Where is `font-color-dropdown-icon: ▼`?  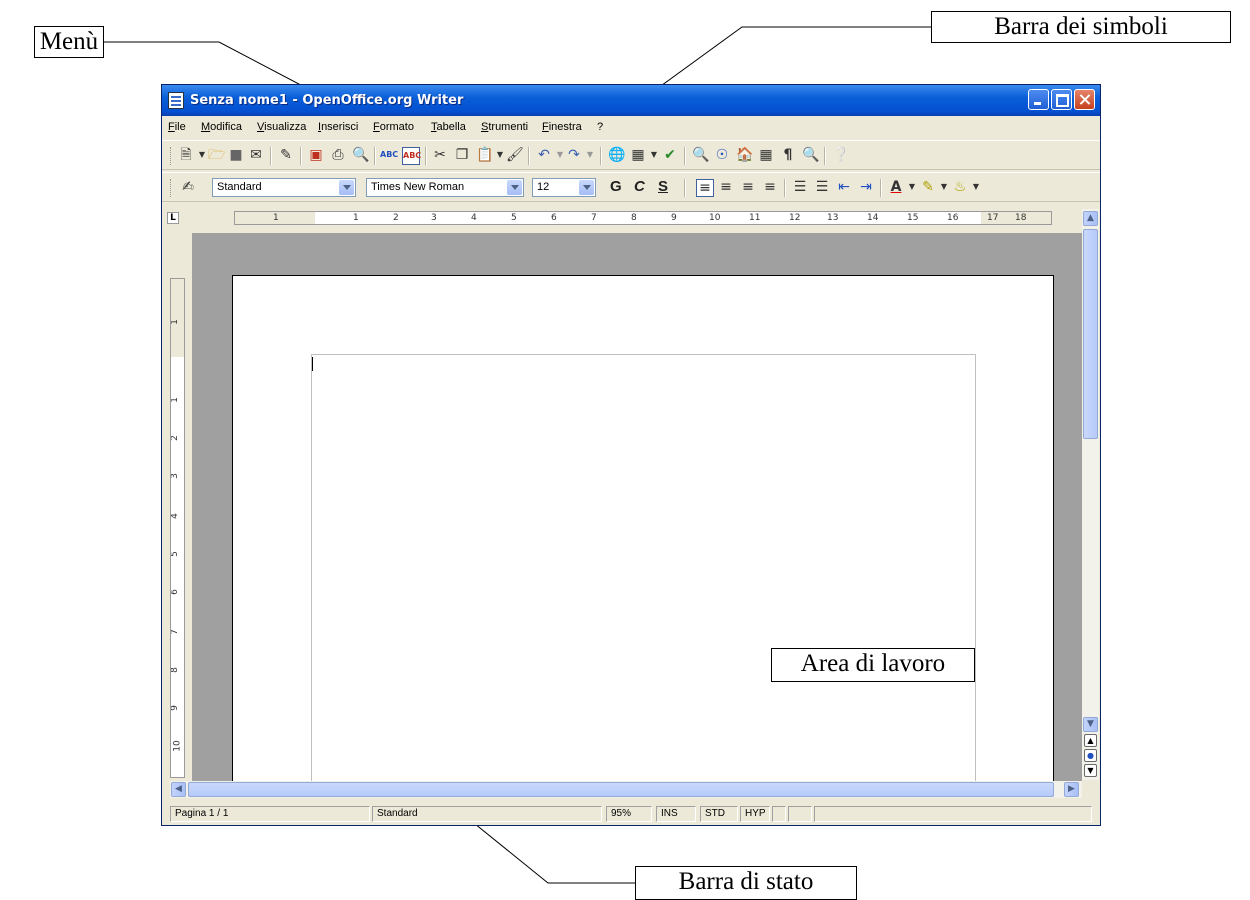
font-color-dropdown-icon: ▼ is located at coordinates (912, 187).